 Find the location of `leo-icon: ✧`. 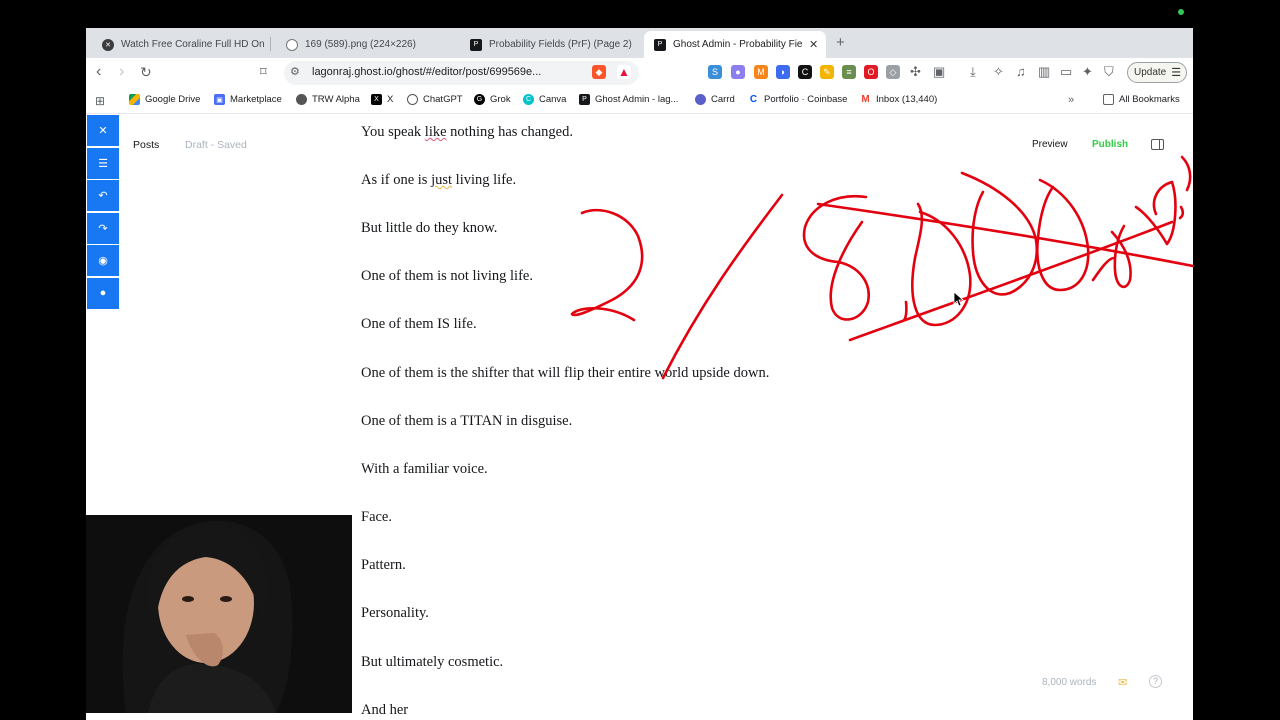

leo-icon: ✧ is located at coordinates (998, 72).